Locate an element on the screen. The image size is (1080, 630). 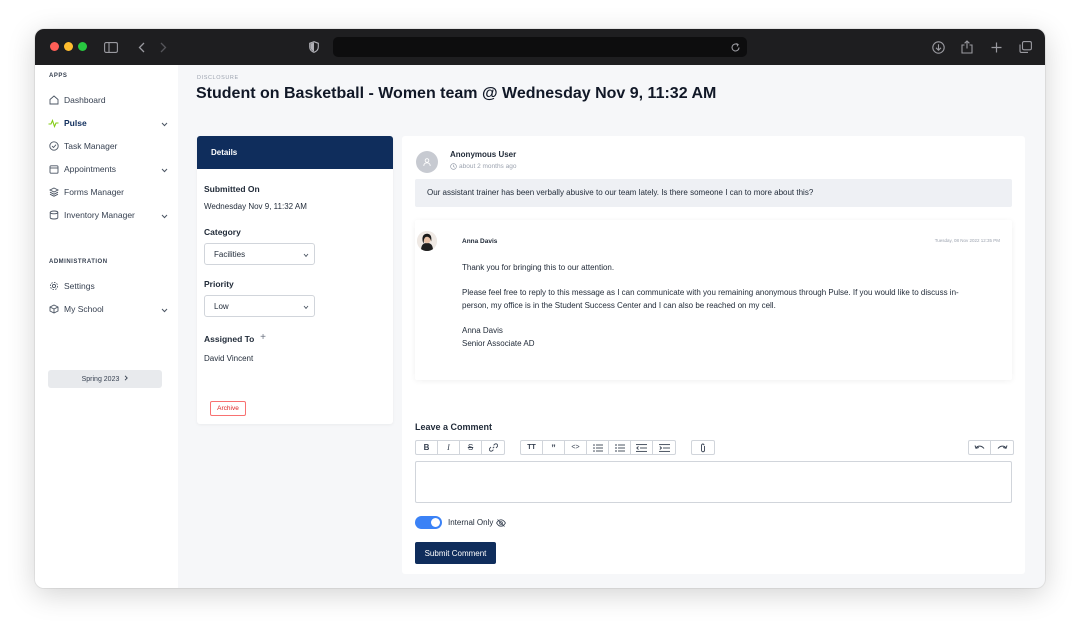
link-button is located at coordinates (493, 447).